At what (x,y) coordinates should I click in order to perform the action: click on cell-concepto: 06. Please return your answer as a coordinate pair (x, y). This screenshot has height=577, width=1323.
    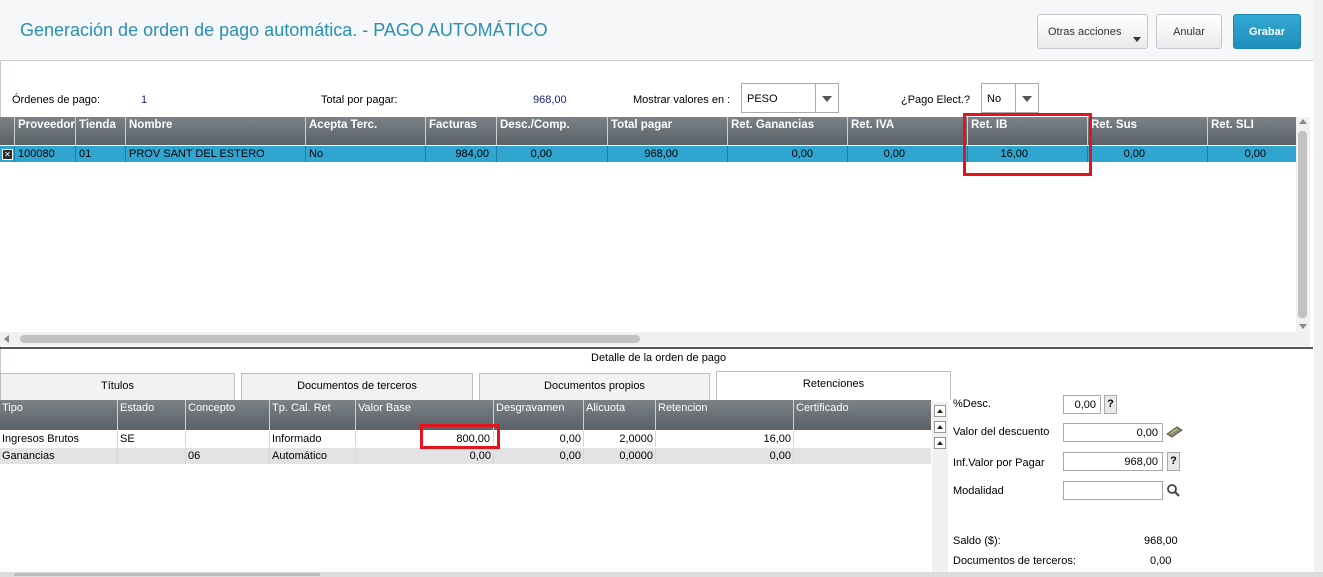
    Looking at the image, I should click on (228, 456).